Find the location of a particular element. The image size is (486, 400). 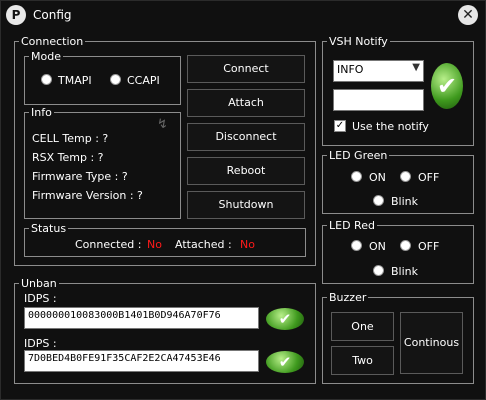

connected-status-value: No is located at coordinates (154, 244).